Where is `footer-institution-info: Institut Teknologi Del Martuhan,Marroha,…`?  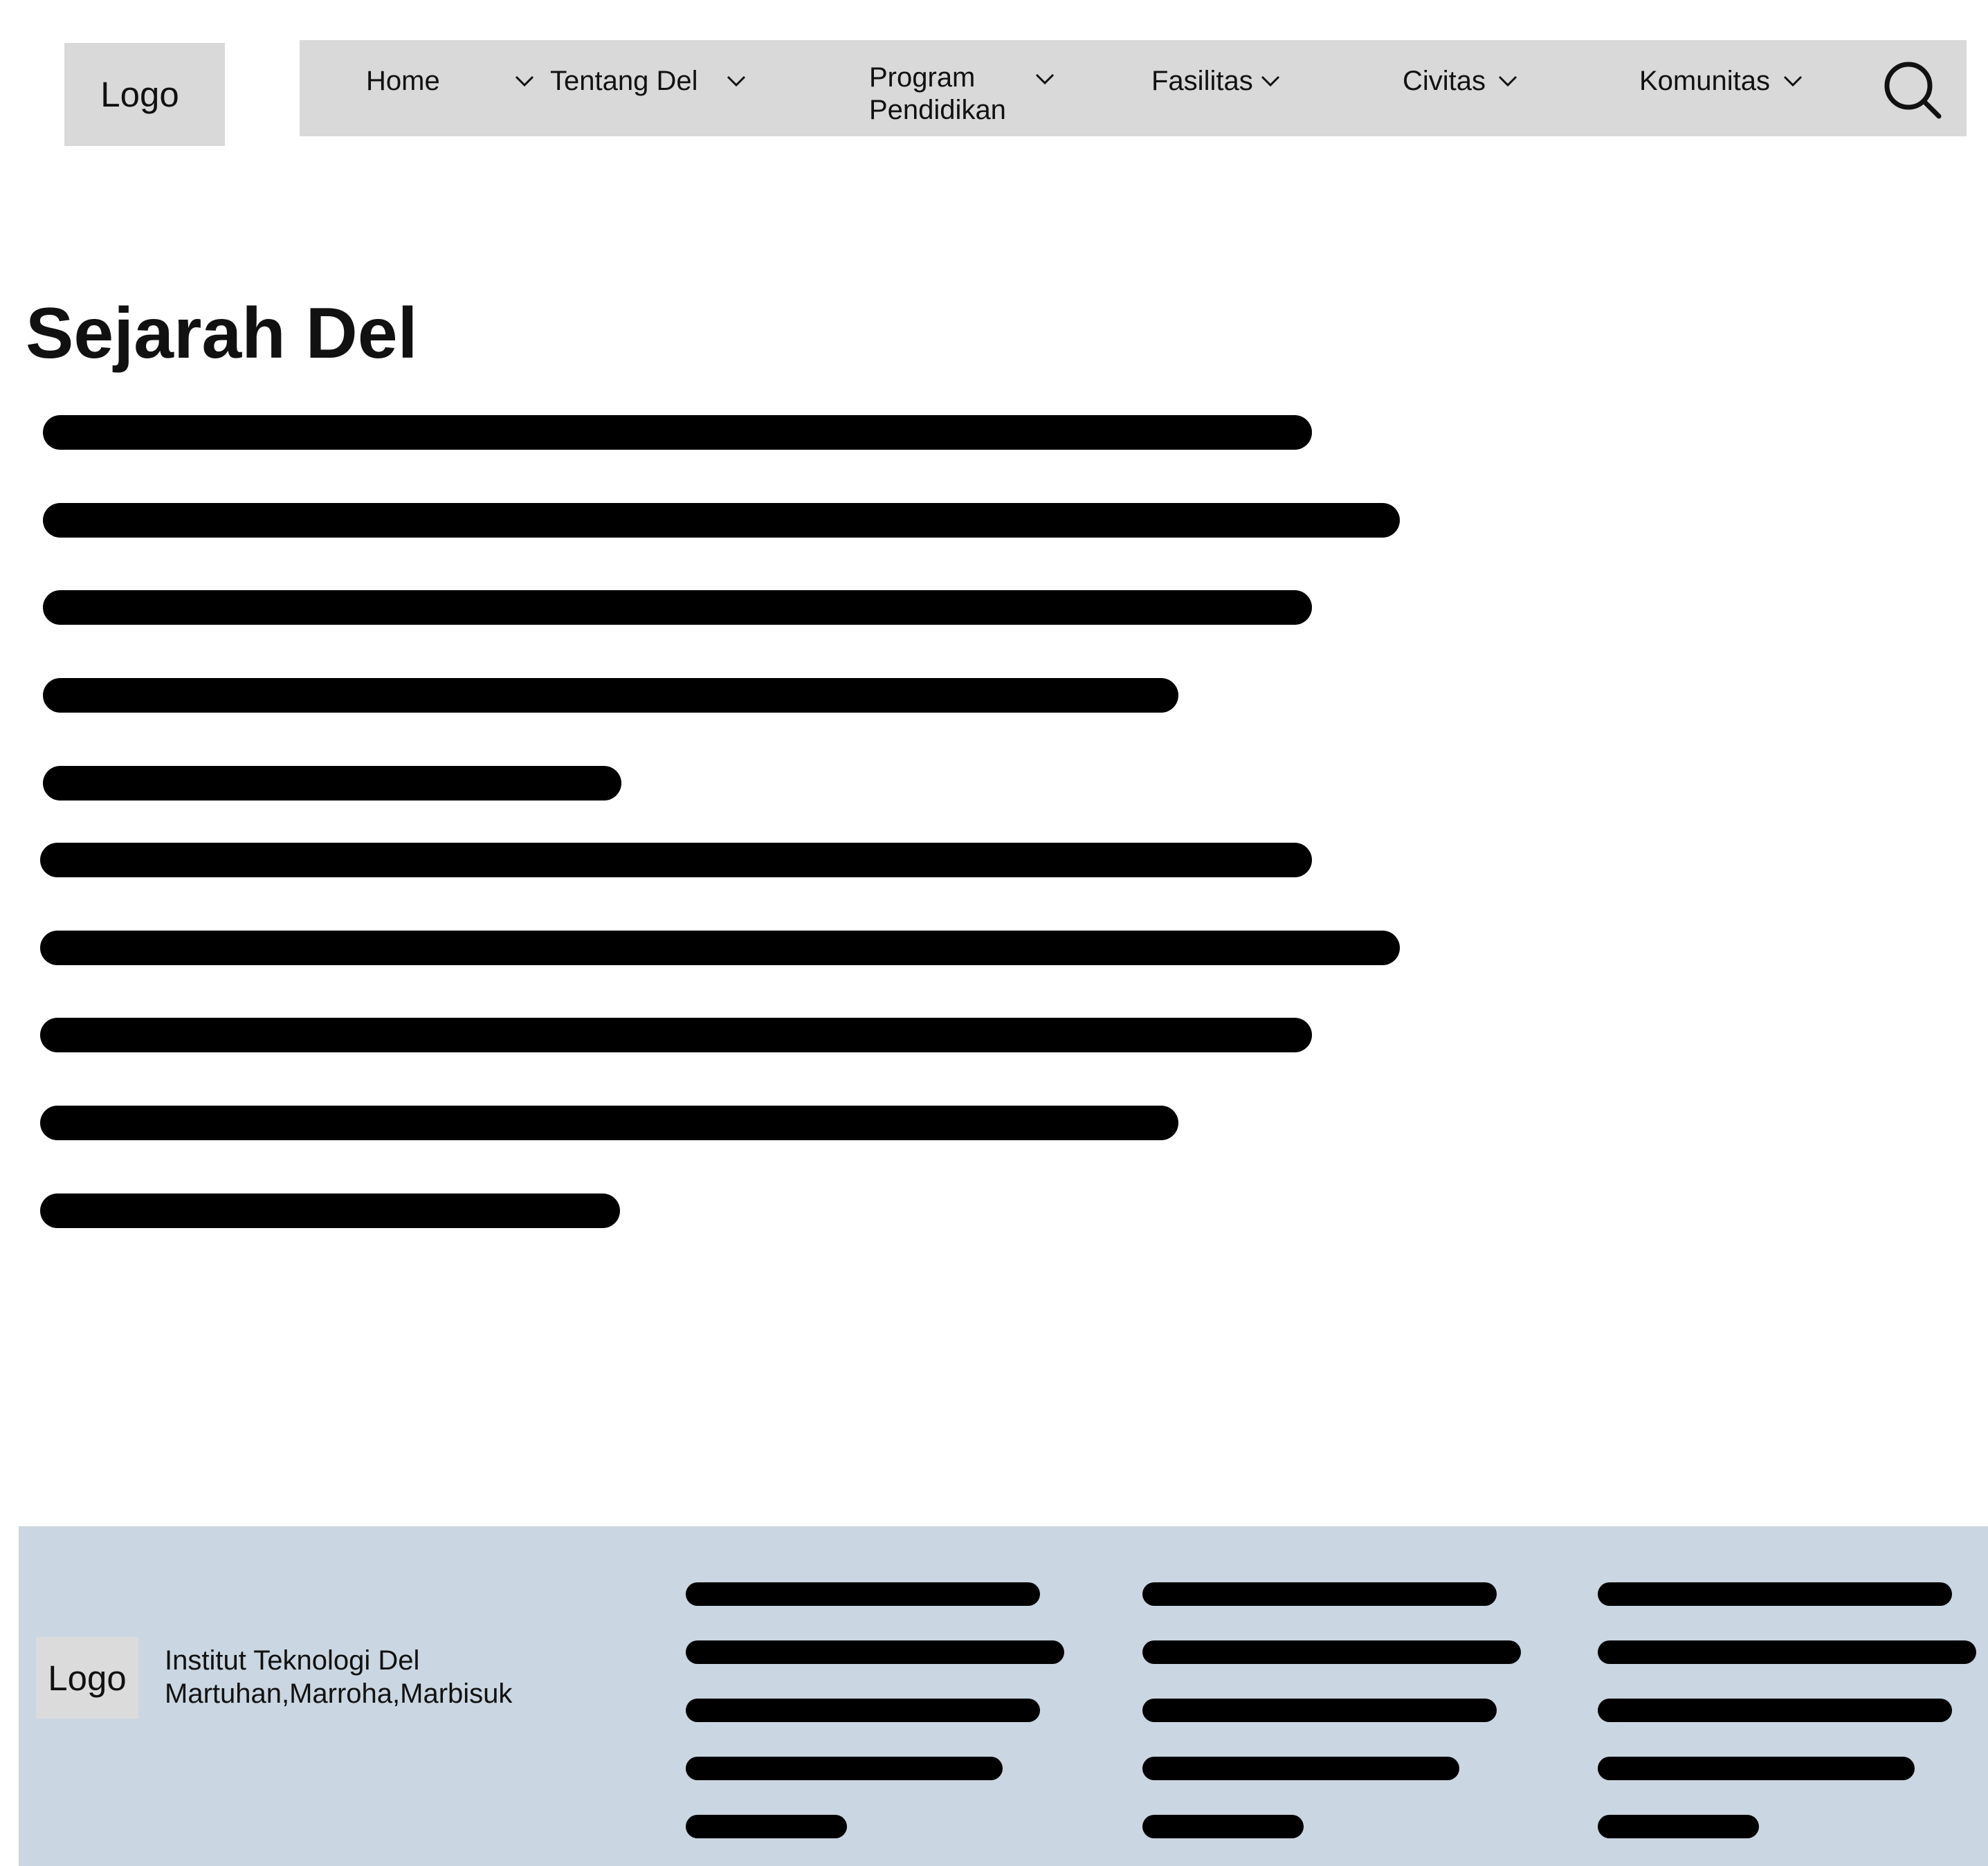
footer-institution-info: Institut Teknologi Del Martuhan,Marroha,… is located at coordinates (338, 1677).